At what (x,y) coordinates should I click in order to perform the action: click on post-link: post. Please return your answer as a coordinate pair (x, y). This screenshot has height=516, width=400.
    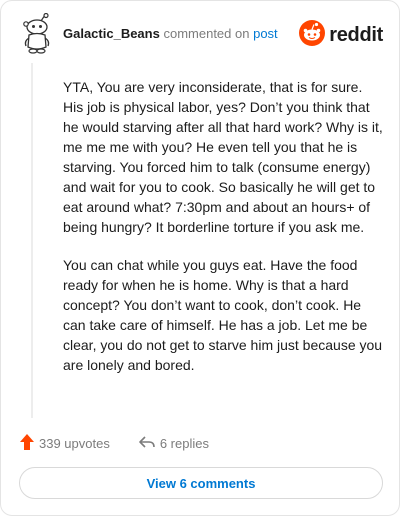
    Looking at the image, I should click on (265, 33).